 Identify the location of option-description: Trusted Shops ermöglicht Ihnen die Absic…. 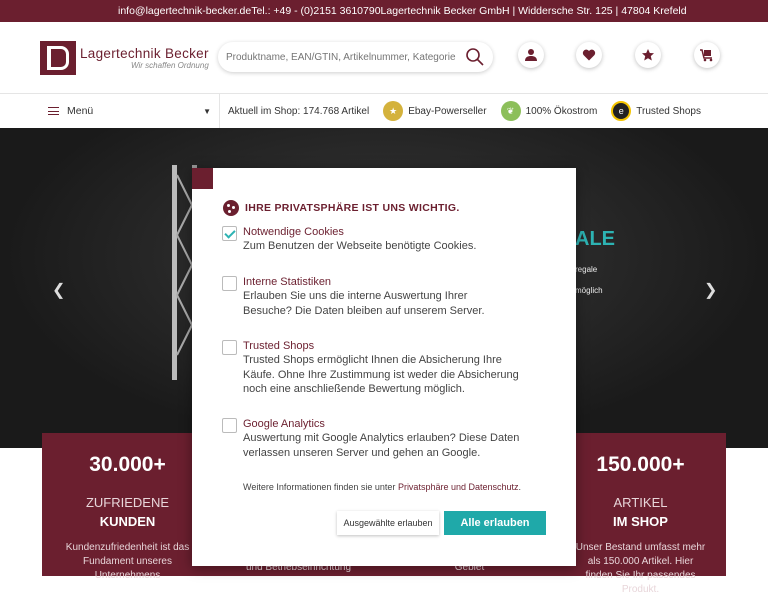
(381, 374).